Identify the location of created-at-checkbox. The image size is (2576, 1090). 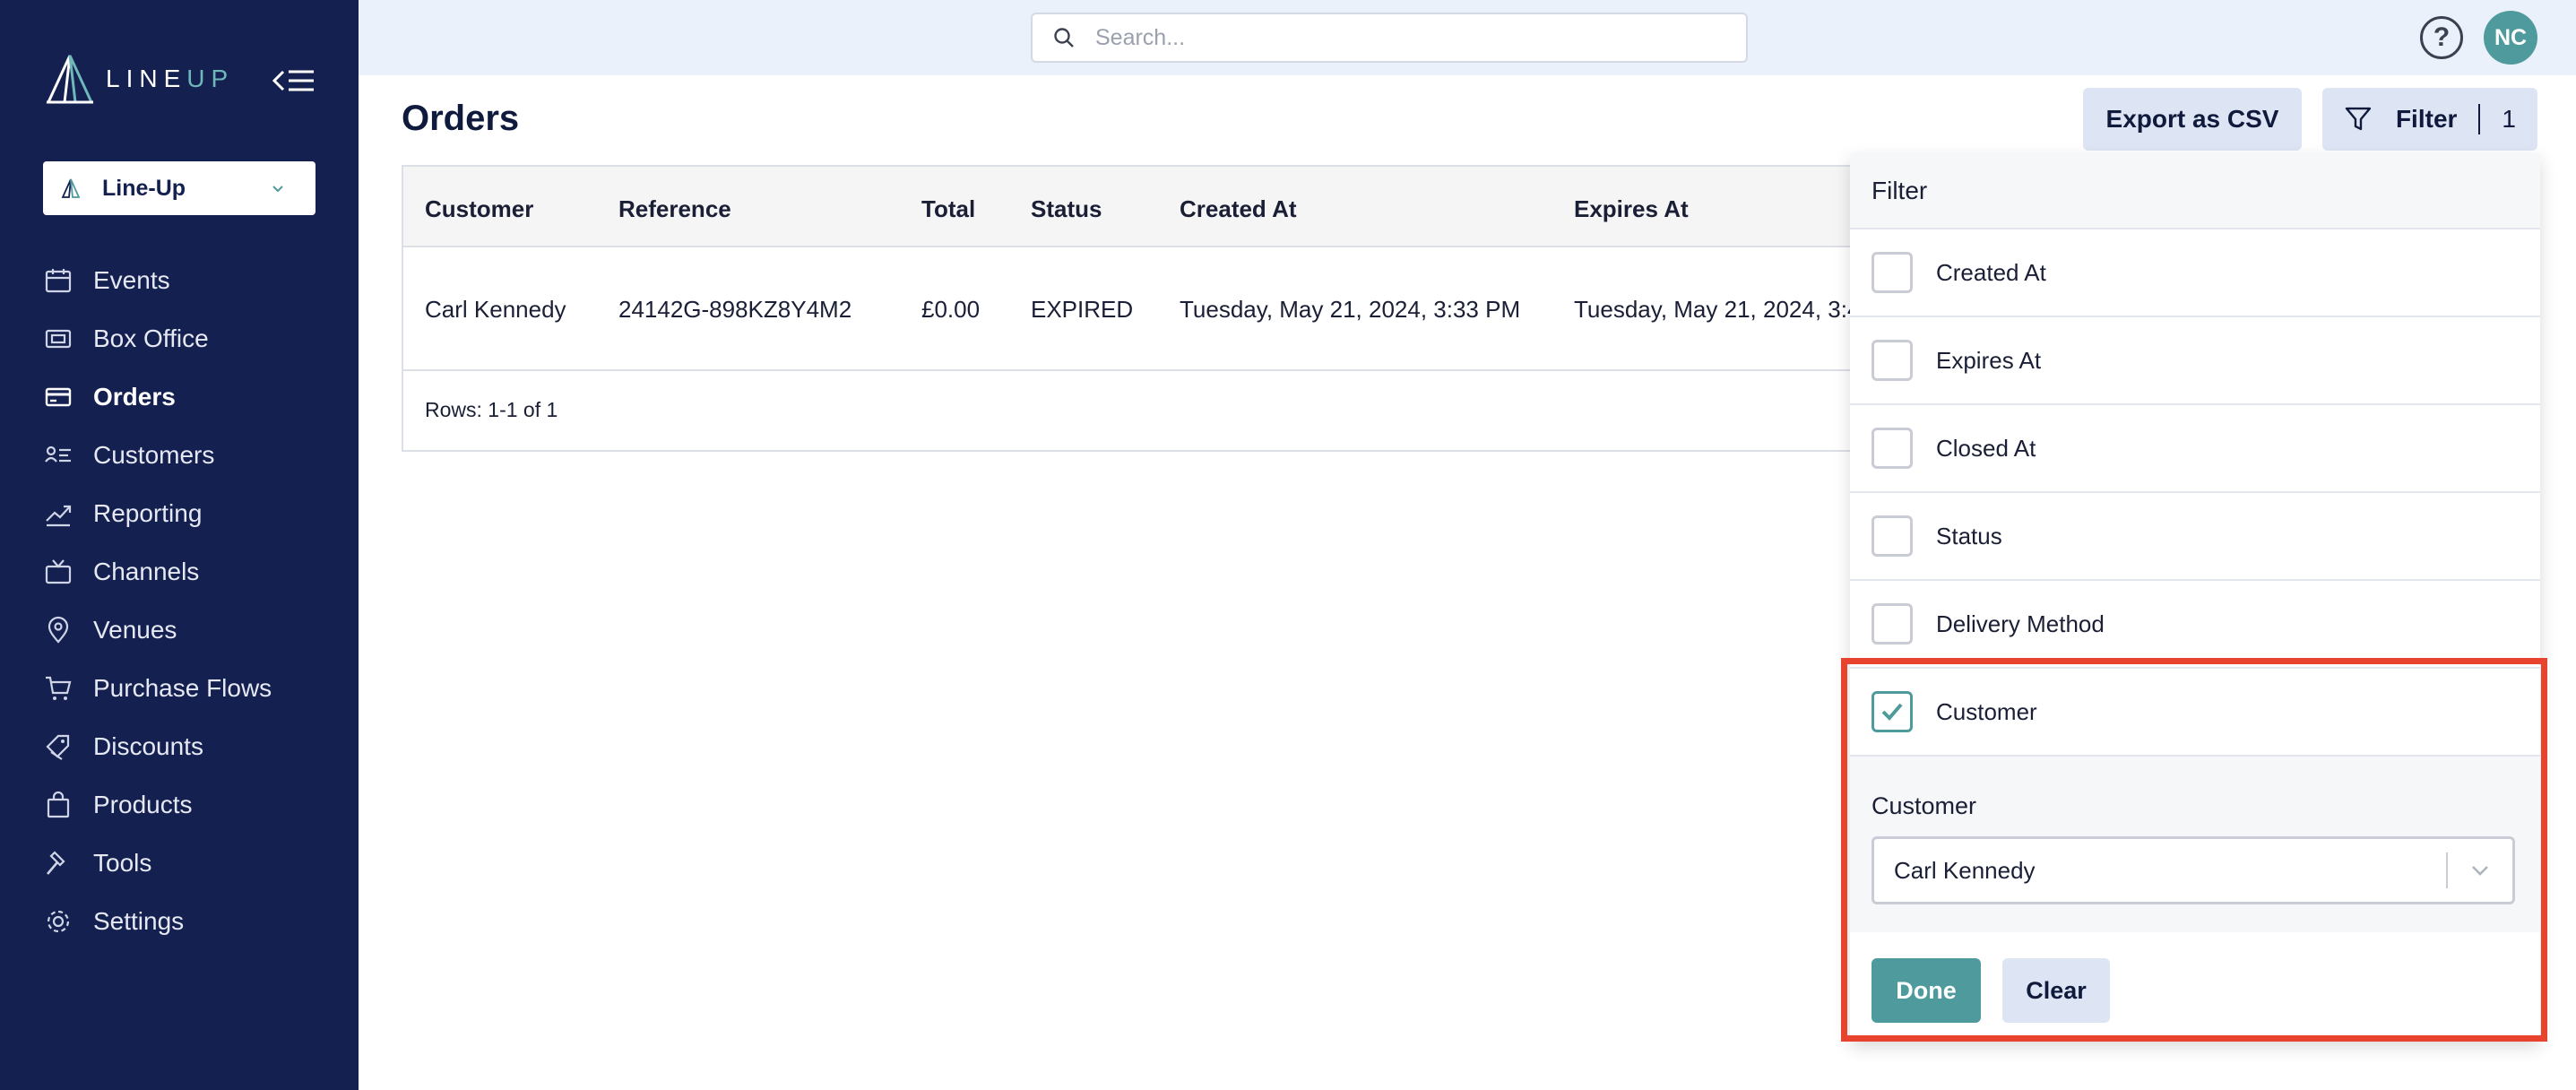
(1892, 272).